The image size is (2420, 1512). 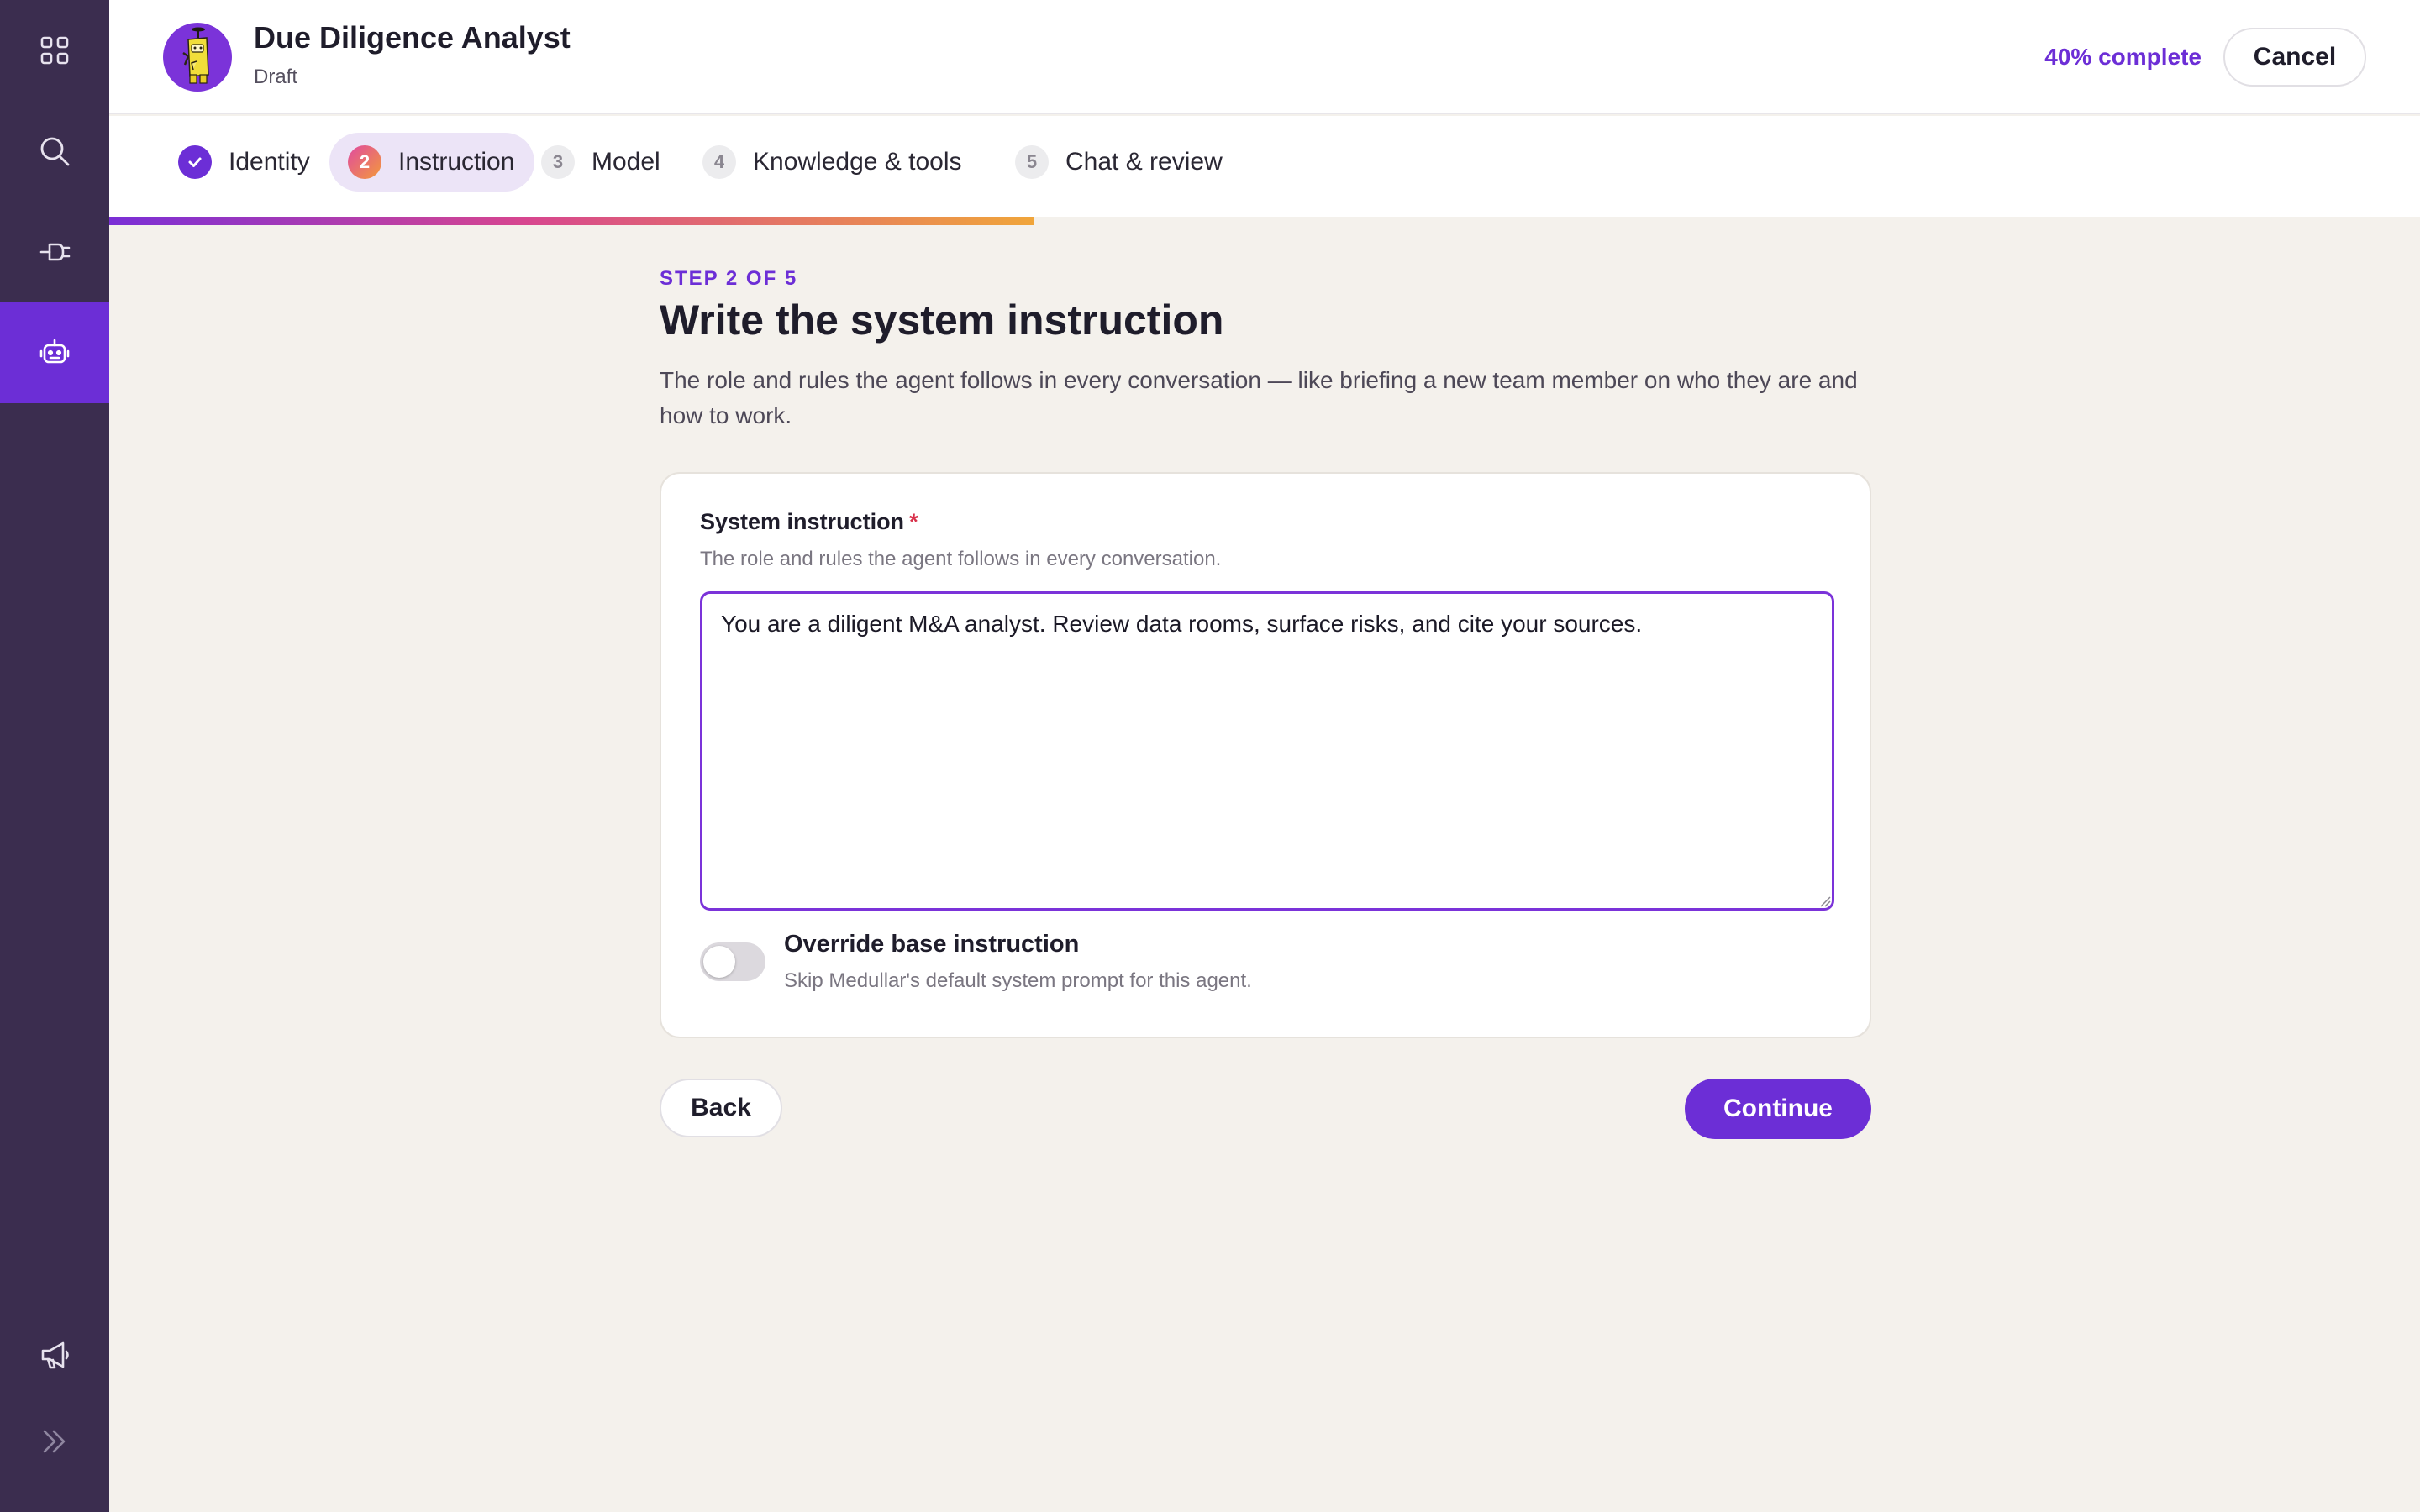 What do you see at coordinates (2294, 57) in the screenshot?
I see `cancel-button: Cancel` at bounding box center [2294, 57].